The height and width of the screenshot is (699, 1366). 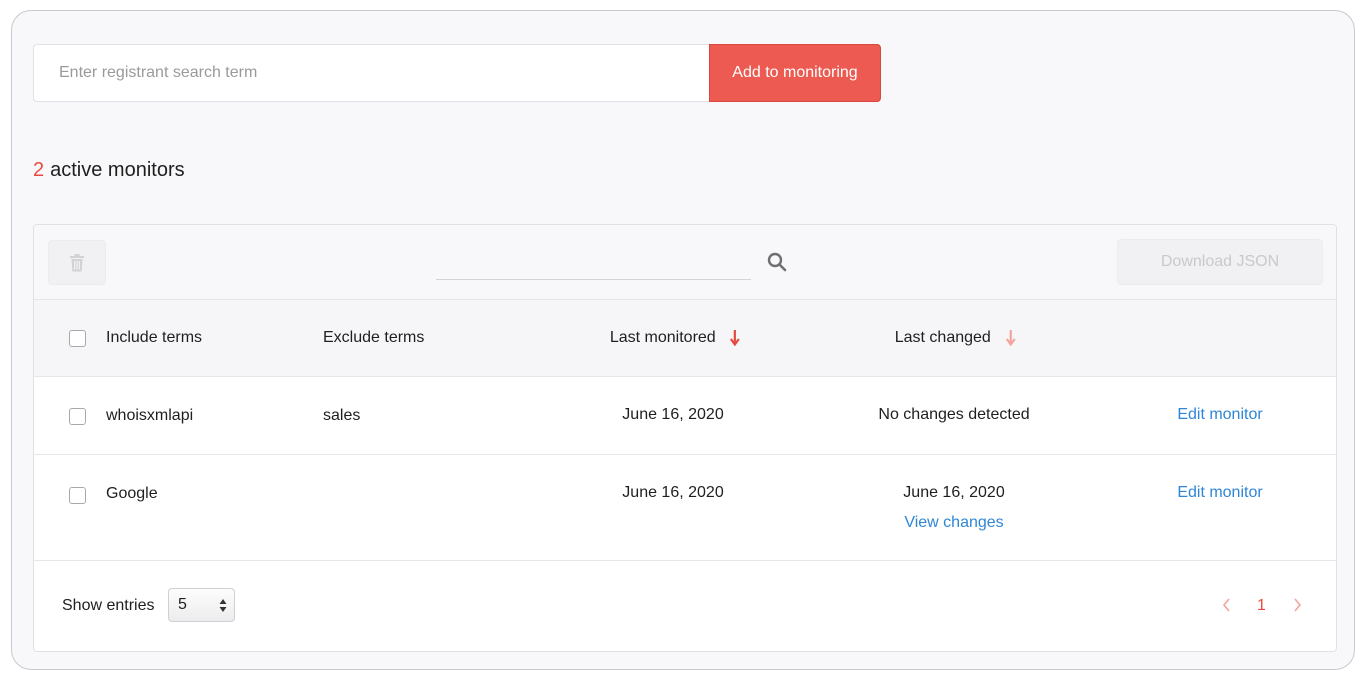 What do you see at coordinates (942, 337) in the screenshot?
I see `header-last-changed-label: Last changed` at bounding box center [942, 337].